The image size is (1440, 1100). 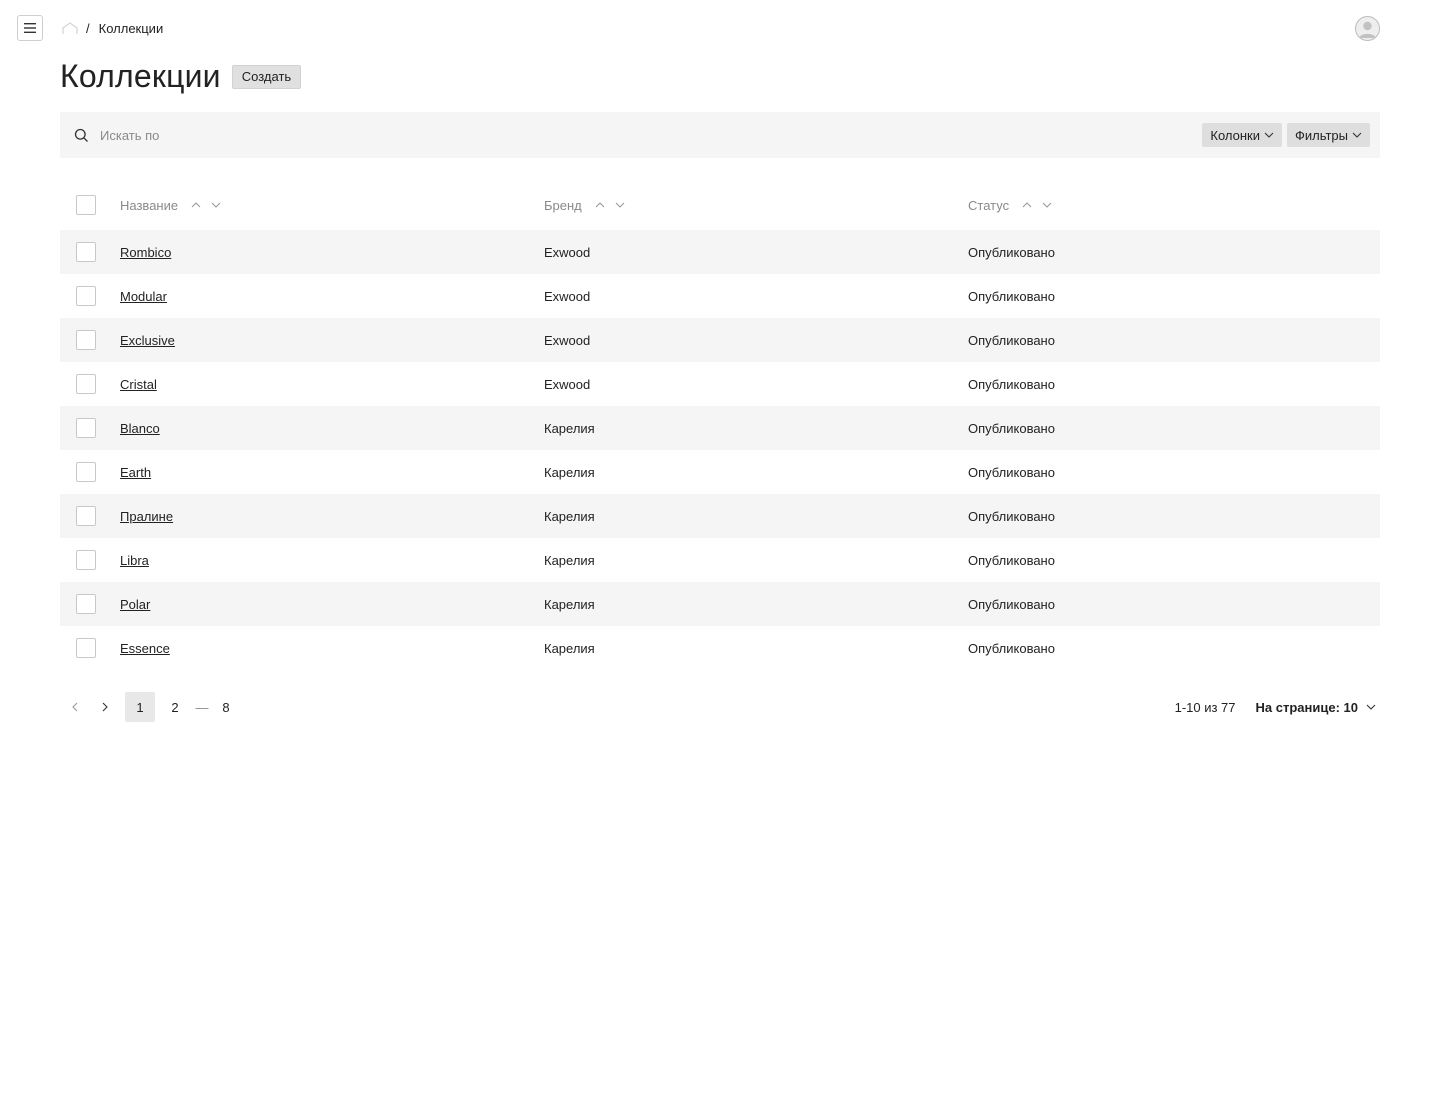 What do you see at coordinates (140, 75) in the screenshot?
I see `page-title: Коллекции` at bounding box center [140, 75].